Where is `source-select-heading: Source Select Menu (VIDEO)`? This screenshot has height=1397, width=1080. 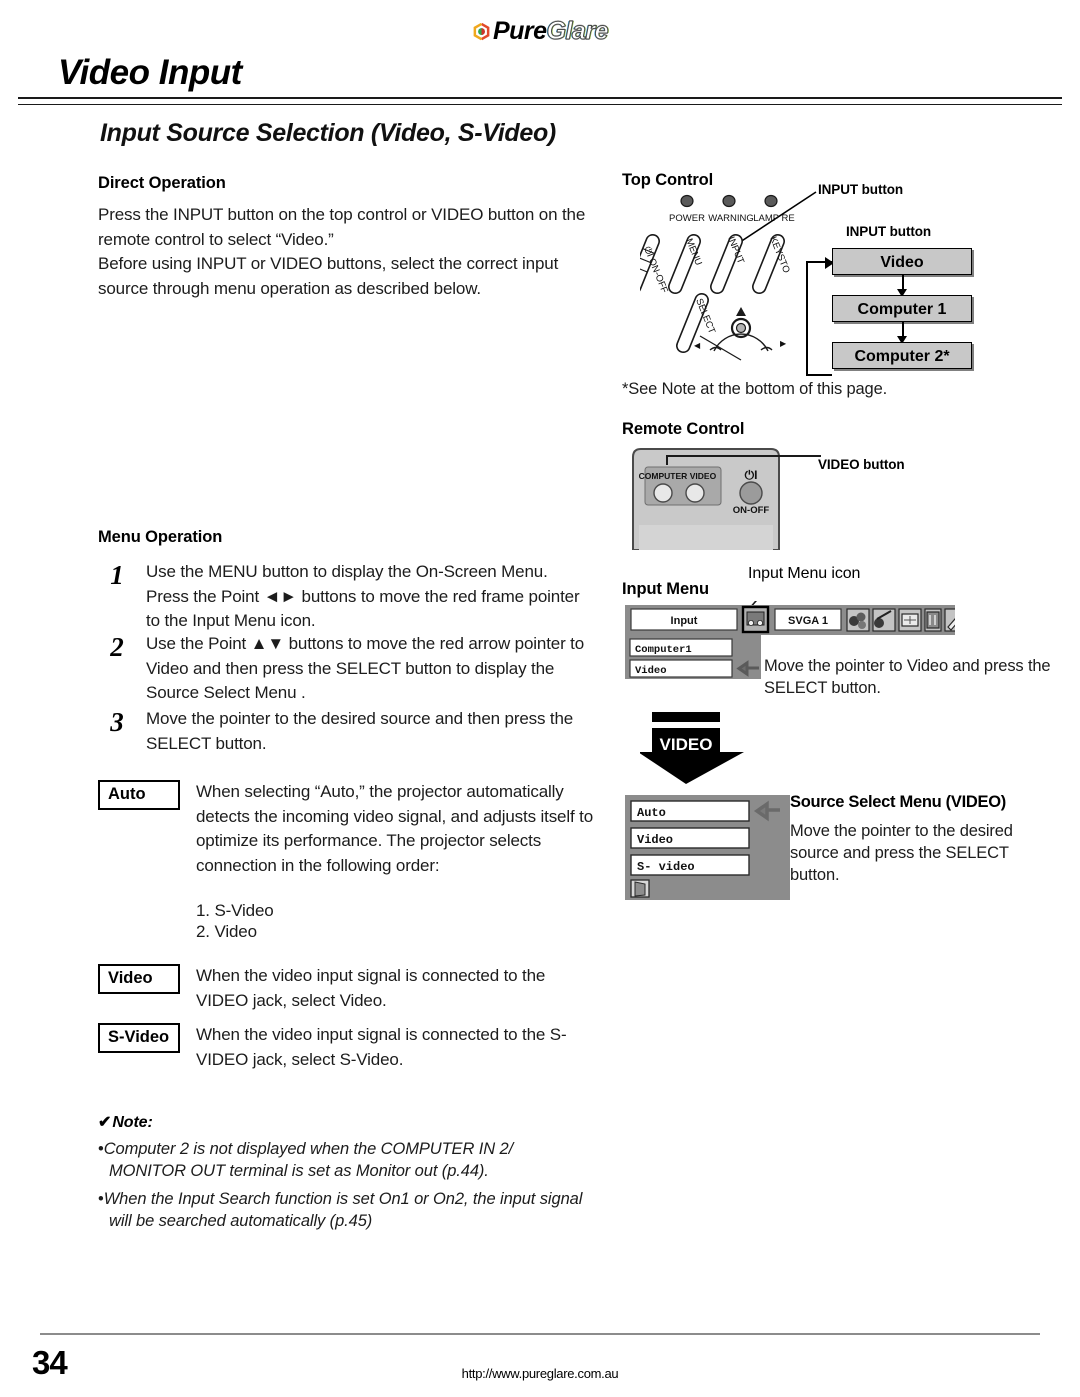
source-select-heading: Source Select Menu (VIDEO) is located at coordinates (898, 802).